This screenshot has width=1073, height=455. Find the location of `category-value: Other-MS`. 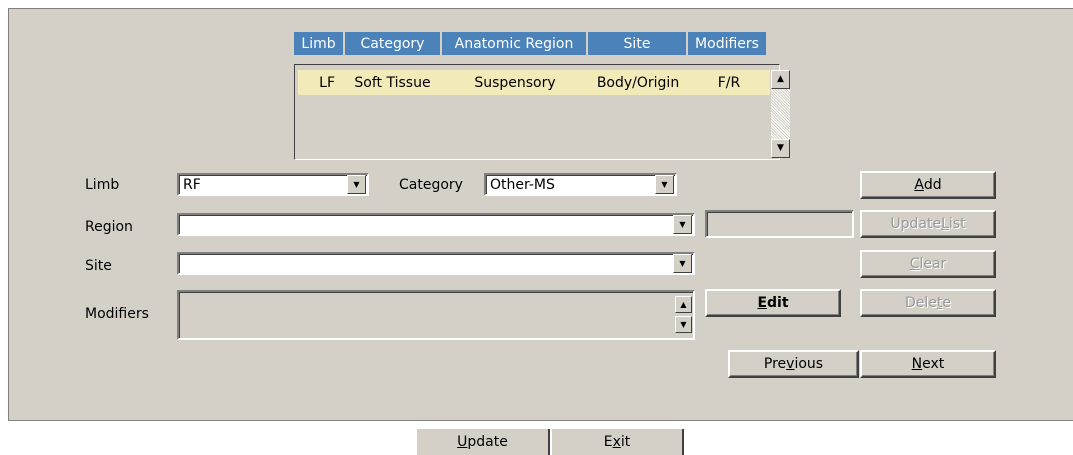

category-value: Other-MS is located at coordinates (522, 184).